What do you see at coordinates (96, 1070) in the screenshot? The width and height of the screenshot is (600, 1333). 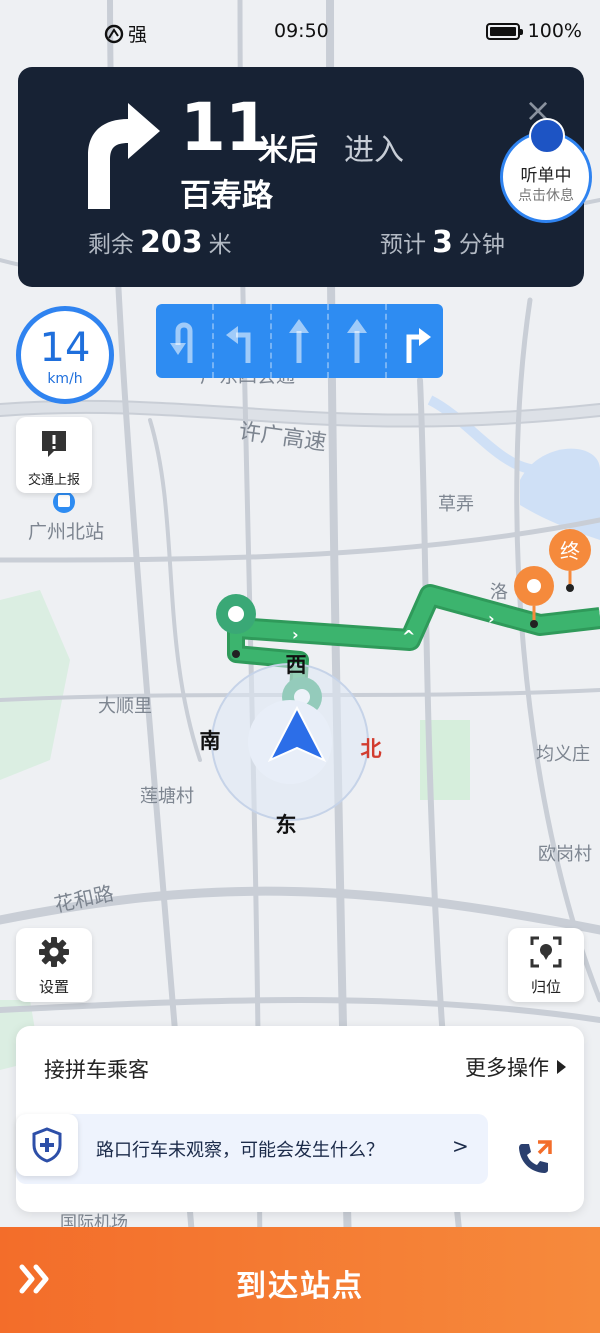 I see `pickup-label: 接拼车乘客` at bounding box center [96, 1070].